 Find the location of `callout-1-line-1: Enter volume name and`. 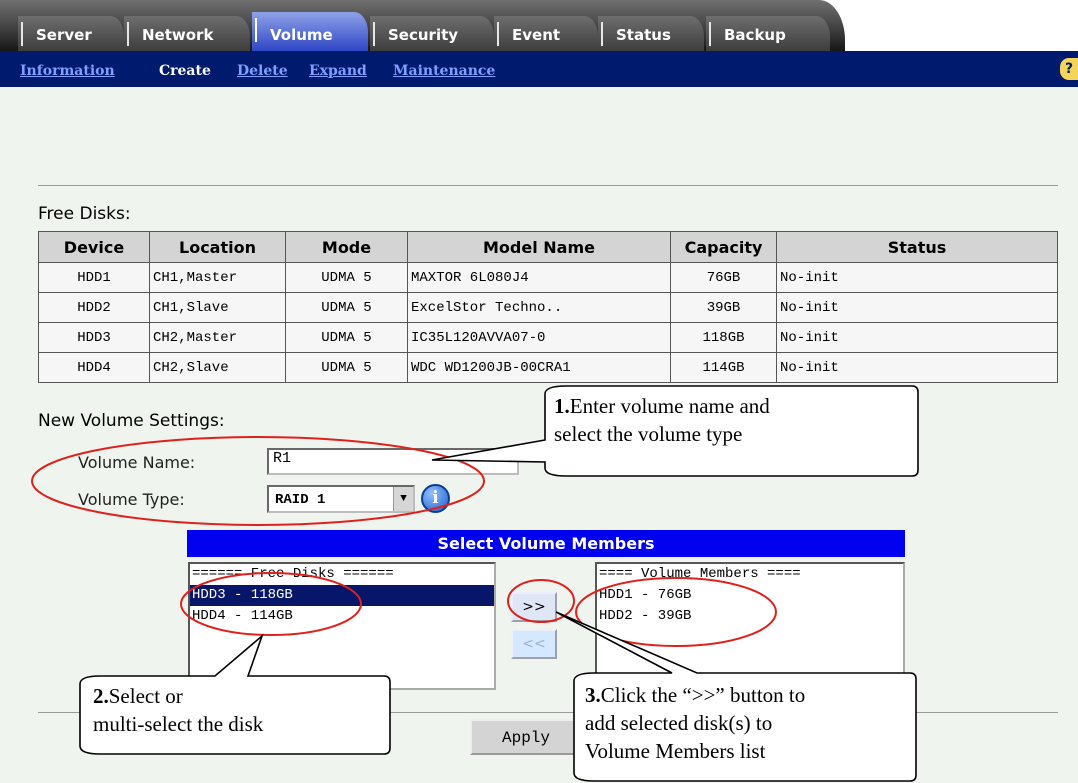

callout-1-line-1: Enter volume name and is located at coordinates (669, 406).